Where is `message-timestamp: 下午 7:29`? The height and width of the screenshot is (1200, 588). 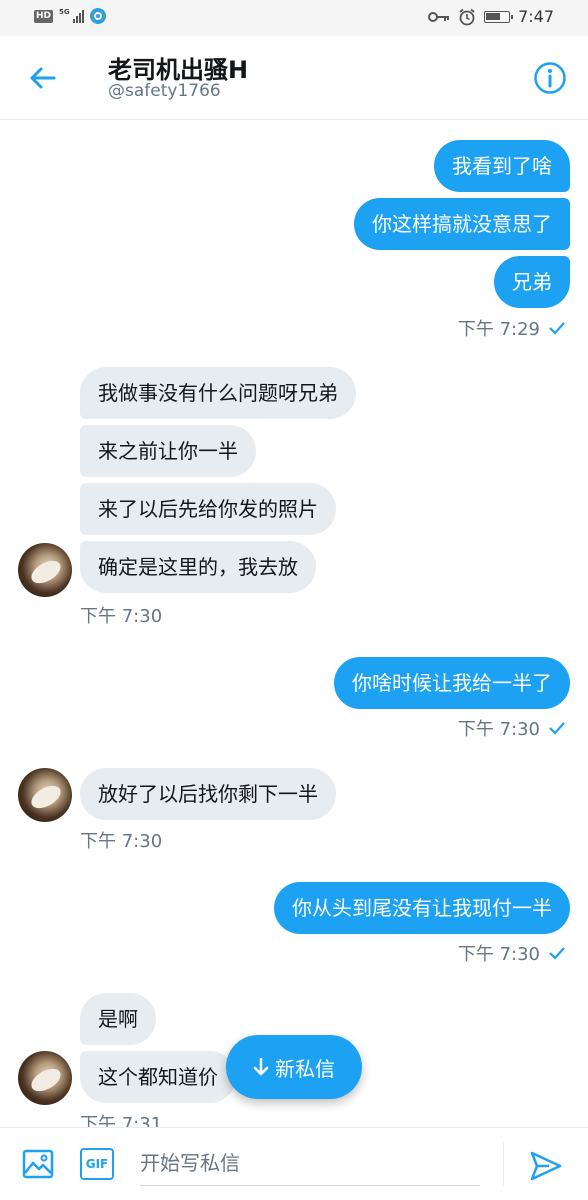 message-timestamp: 下午 7:29 is located at coordinates (512, 328).